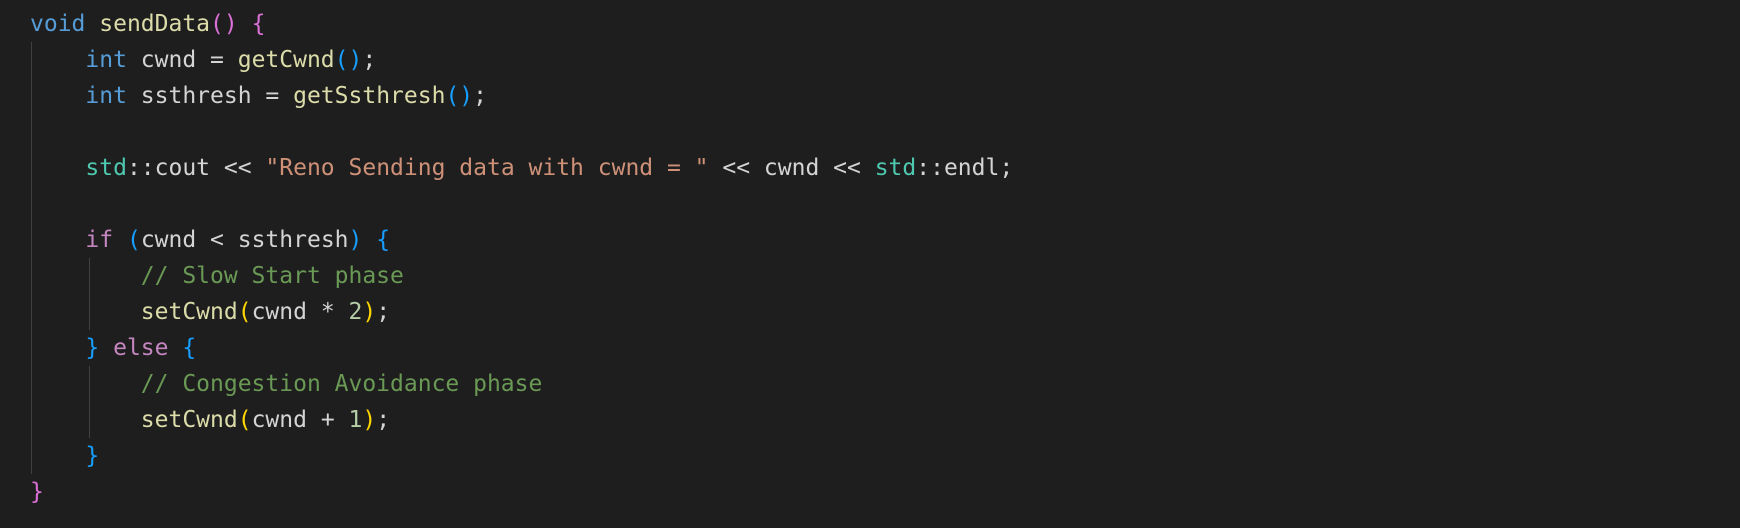 Image resolution: width=1740 pixels, height=528 pixels. What do you see at coordinates (521, 96) in the screenshot?
I see `code-line: int ssthresh = getSsthresh();` at bounding box center [521, 96].